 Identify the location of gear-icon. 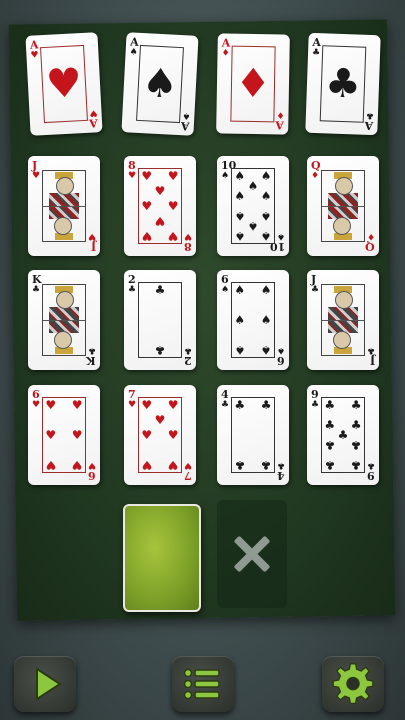
(353, 684).